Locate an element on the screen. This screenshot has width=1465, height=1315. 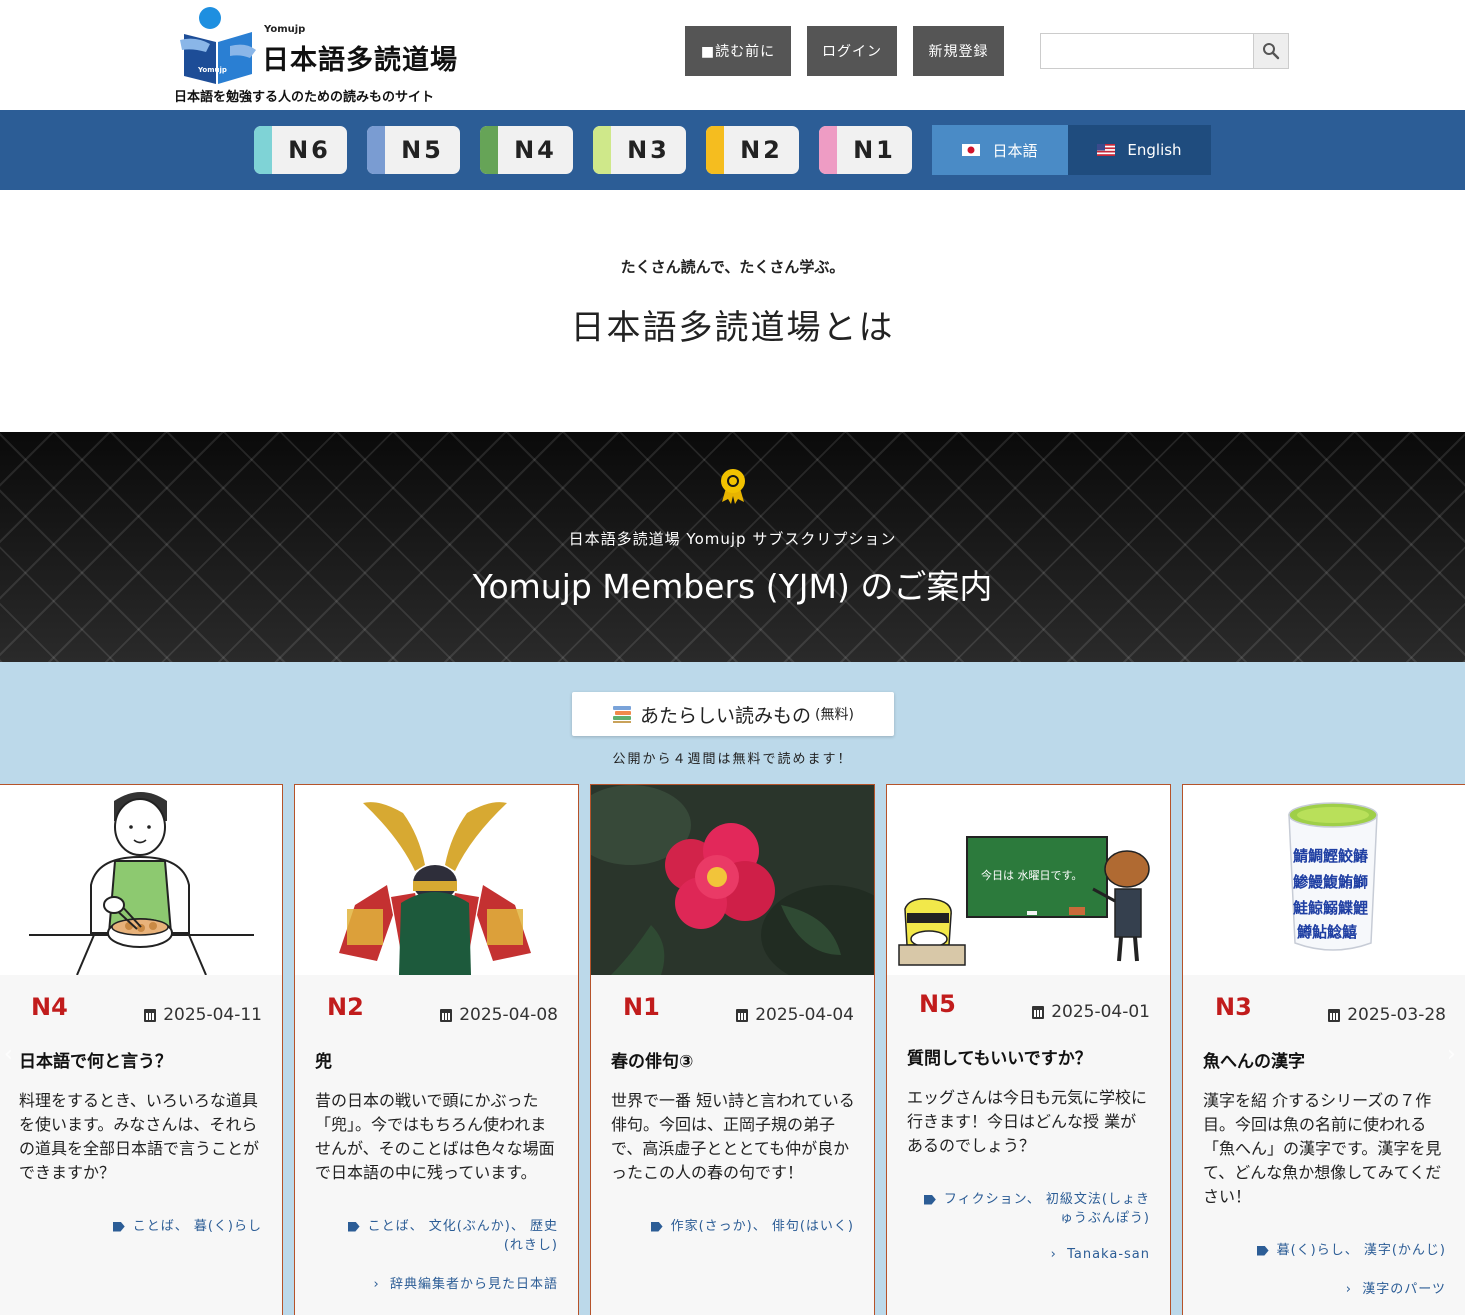
carousel-prev-arrow-icon: ‹ is located at coordinates (11, 1054).